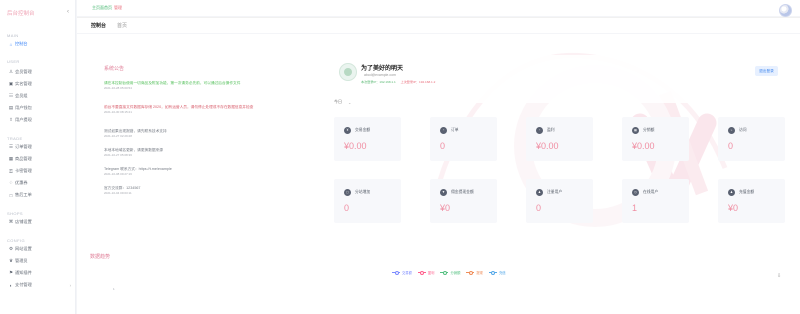 This screenshot has width=800, height=314. I want to click on tab-home: 首页, so click(122, 25).